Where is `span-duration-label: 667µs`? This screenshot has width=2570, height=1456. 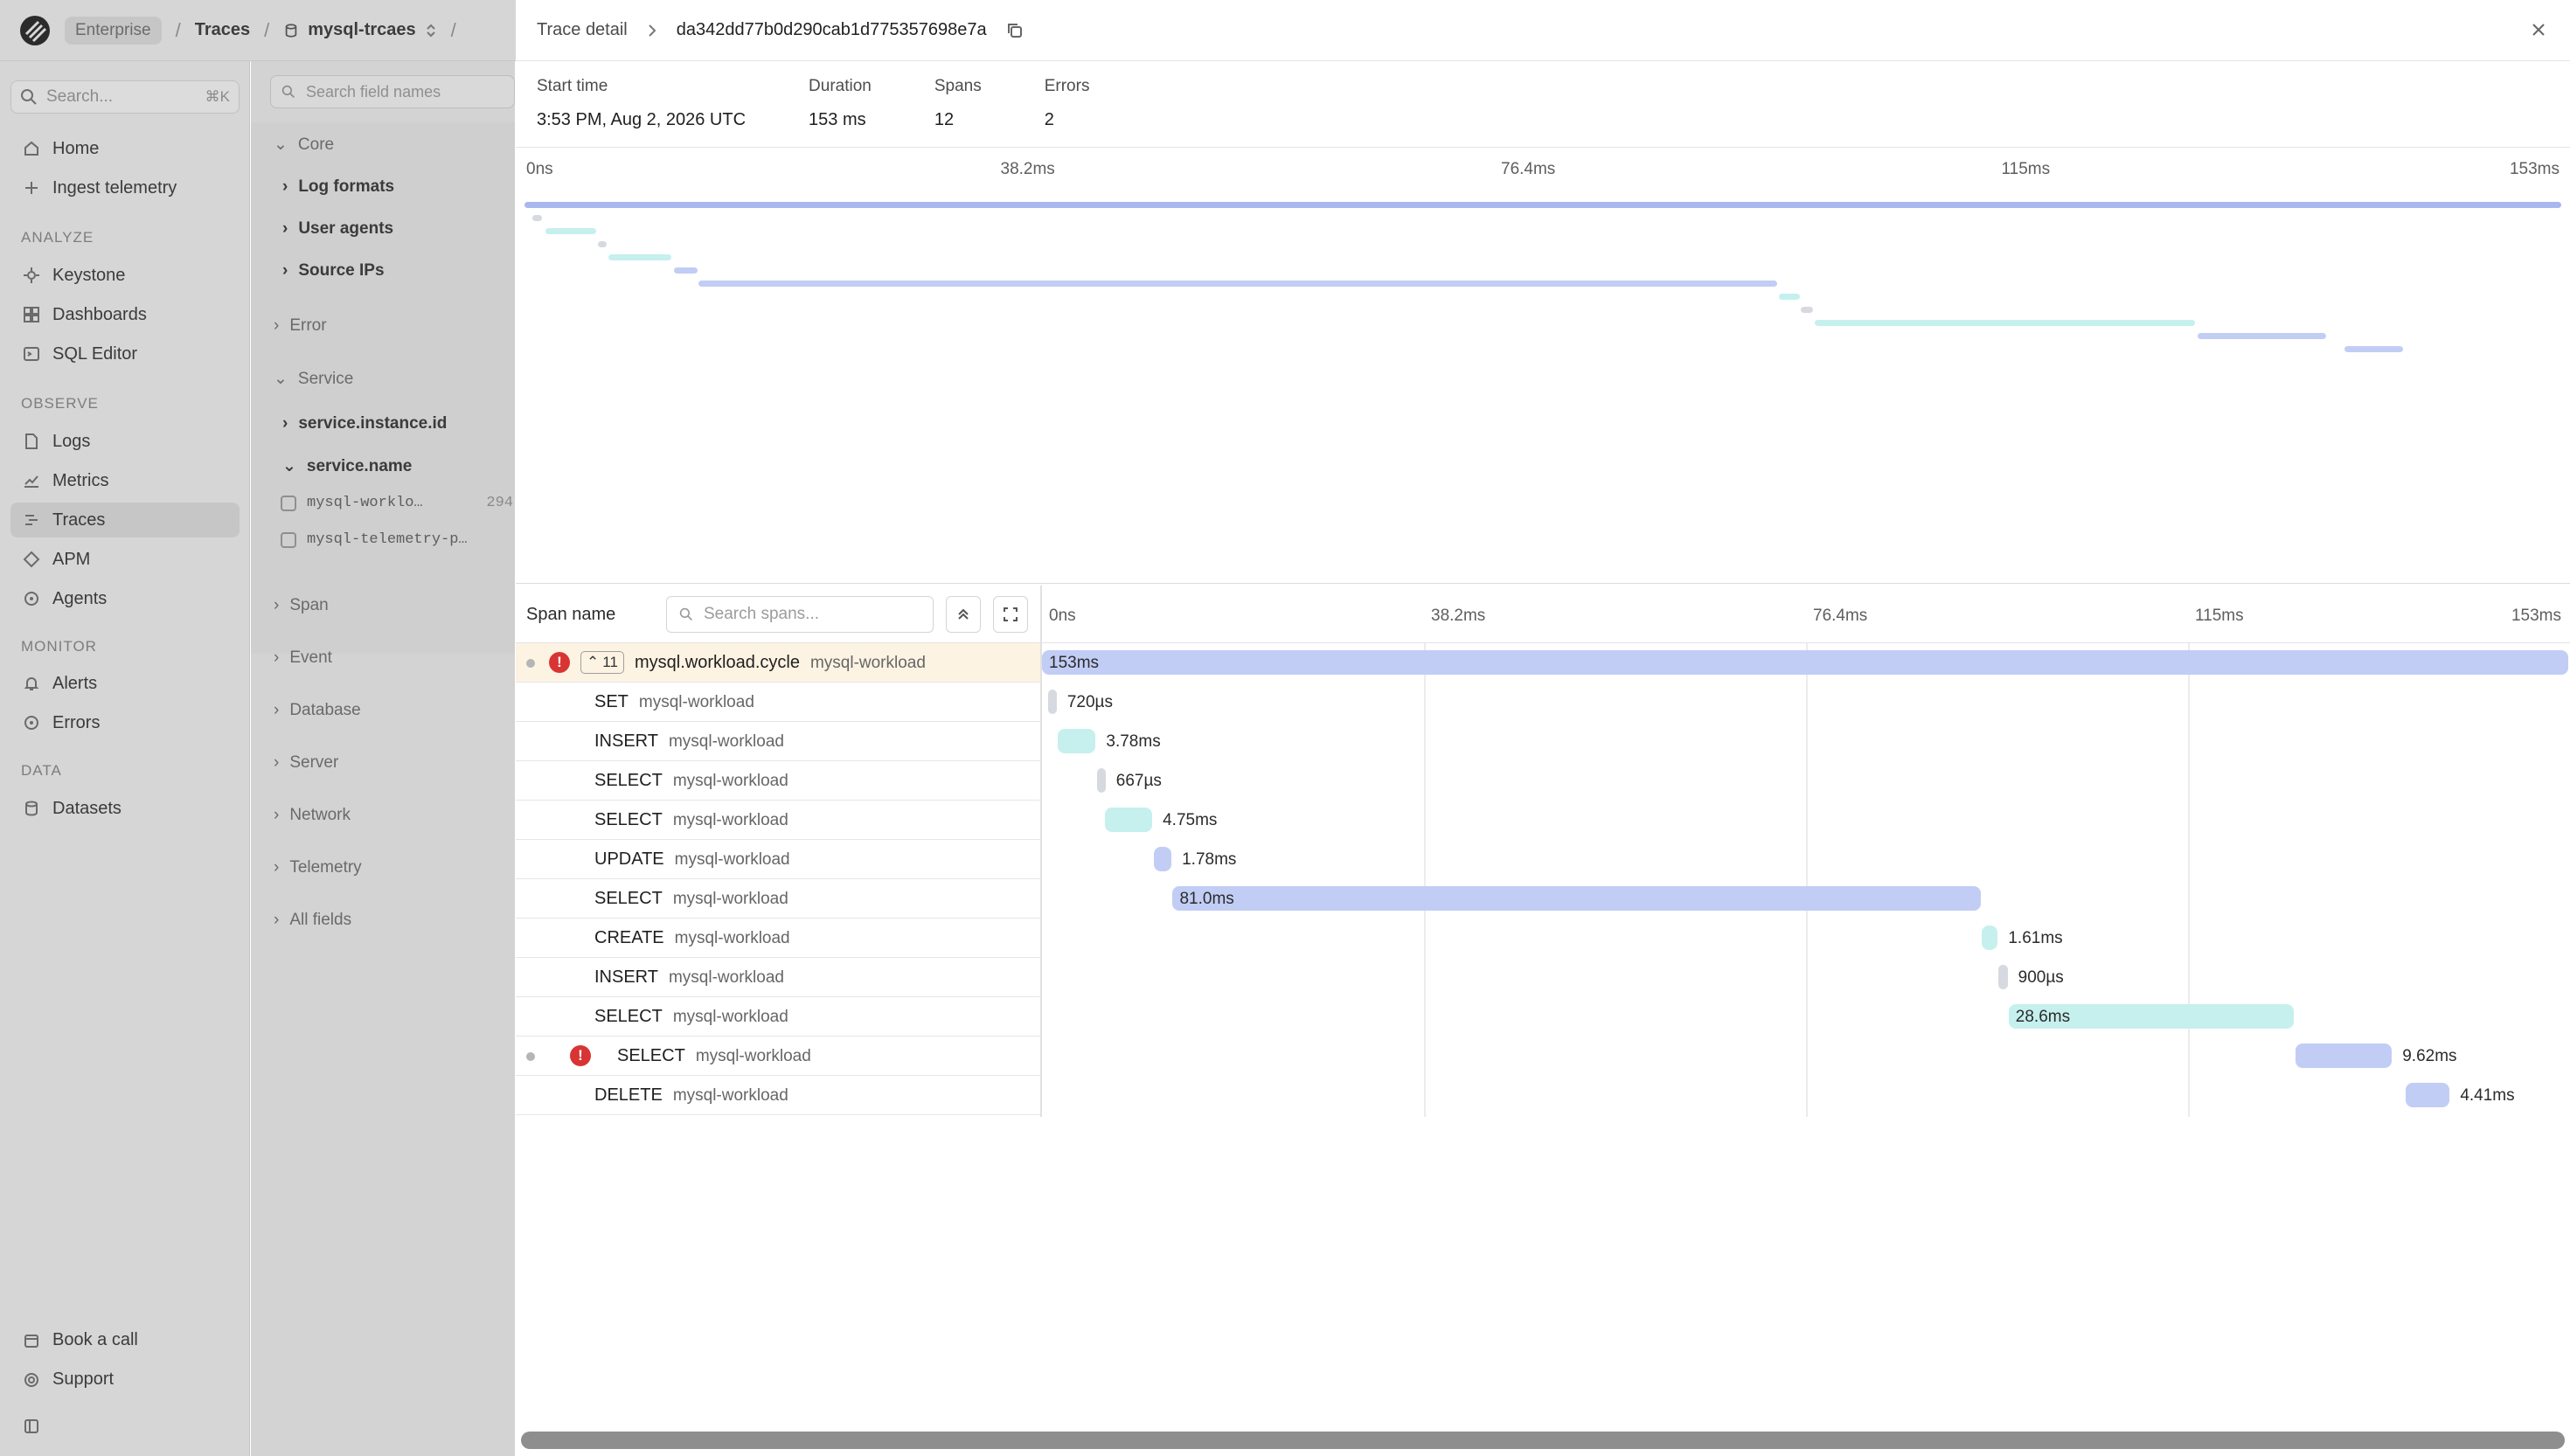
span-duration-label: 667µs is located at coordinates (1138, 781).